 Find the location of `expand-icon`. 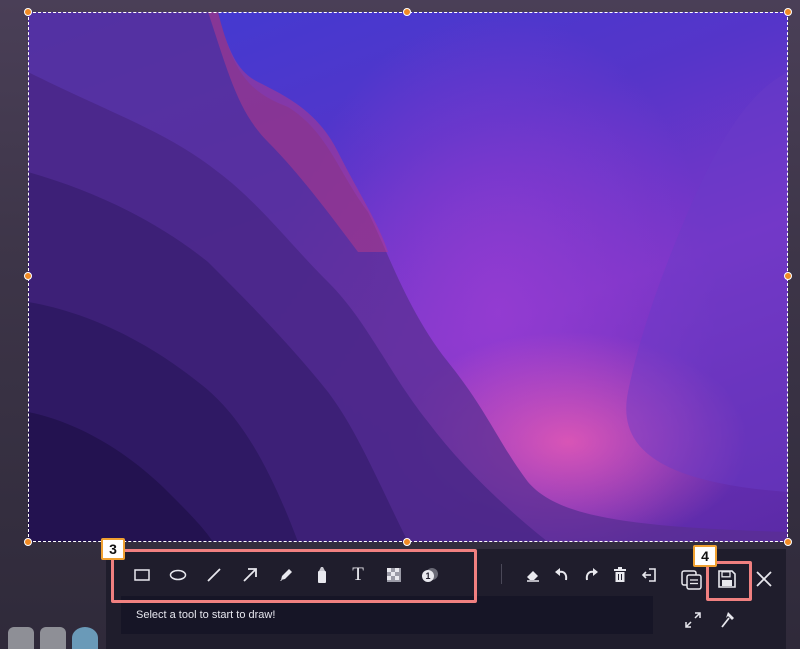

expand-icon is located at coordinates (693, 620).